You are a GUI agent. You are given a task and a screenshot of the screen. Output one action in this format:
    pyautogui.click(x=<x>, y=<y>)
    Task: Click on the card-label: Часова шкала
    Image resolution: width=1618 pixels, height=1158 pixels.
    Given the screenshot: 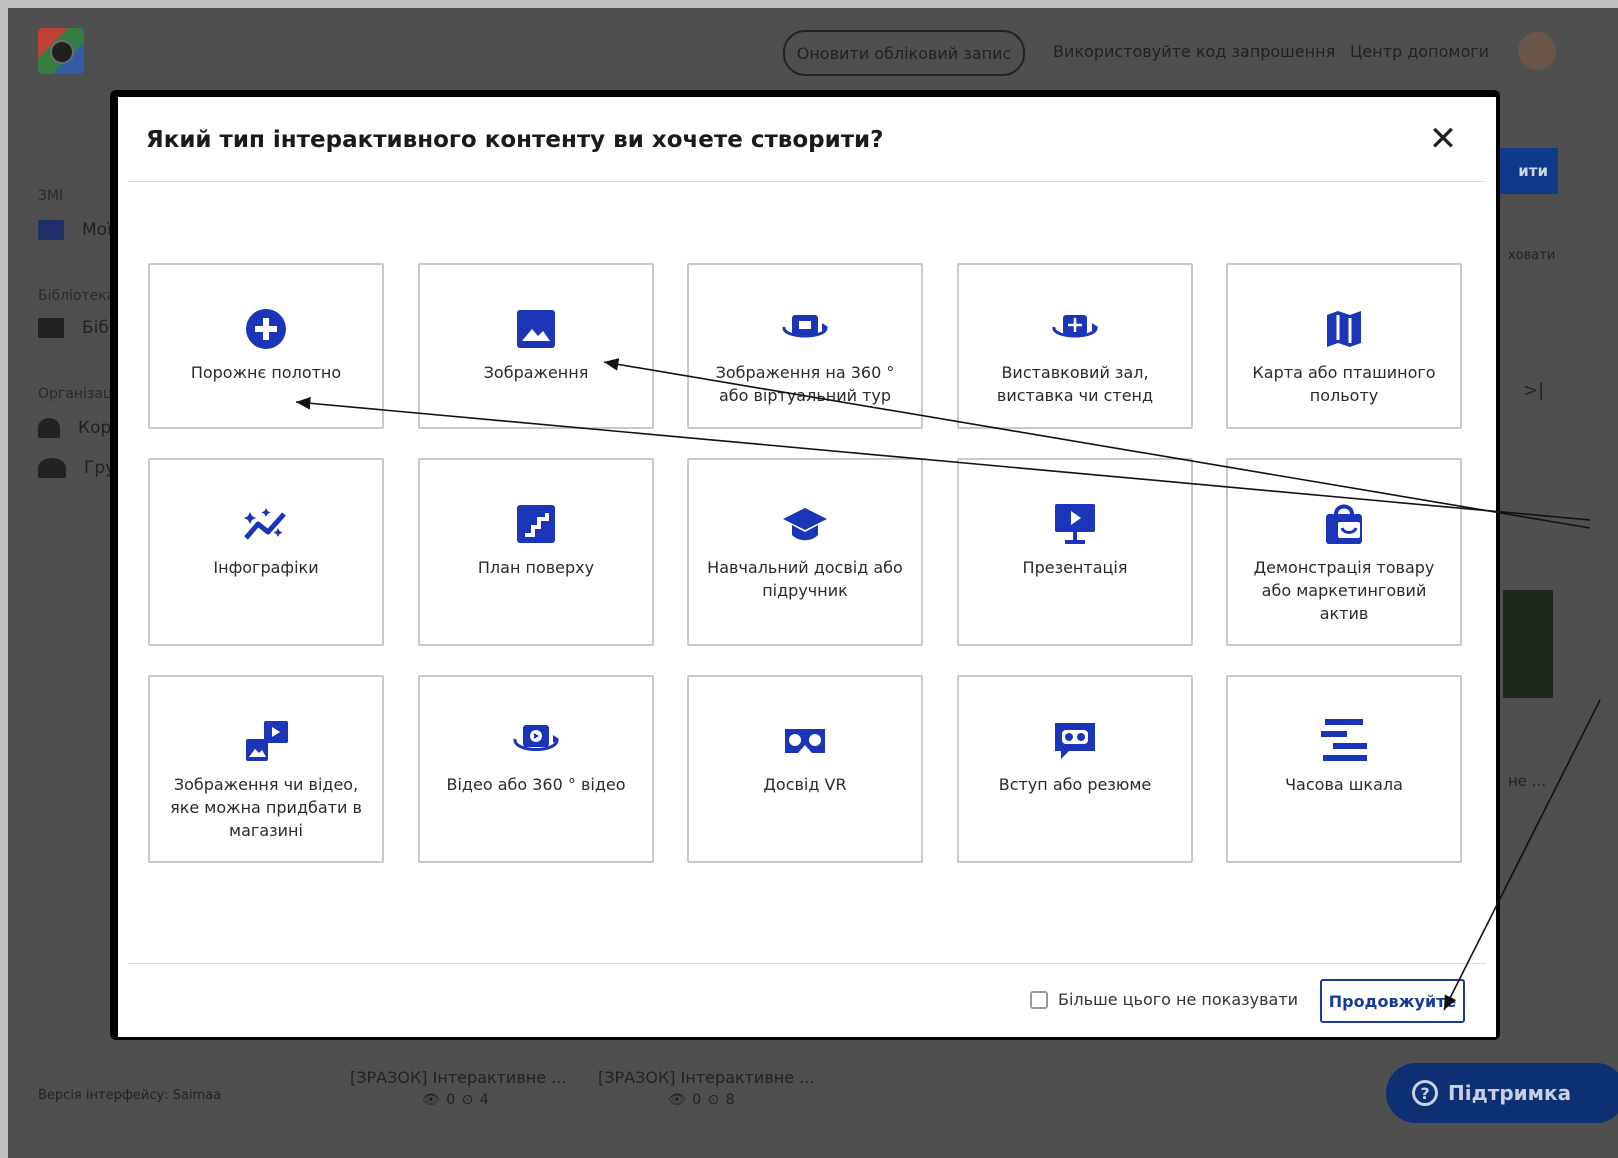 What is the action you would take?
    pyautogui.click(x=1344, y=784)
    